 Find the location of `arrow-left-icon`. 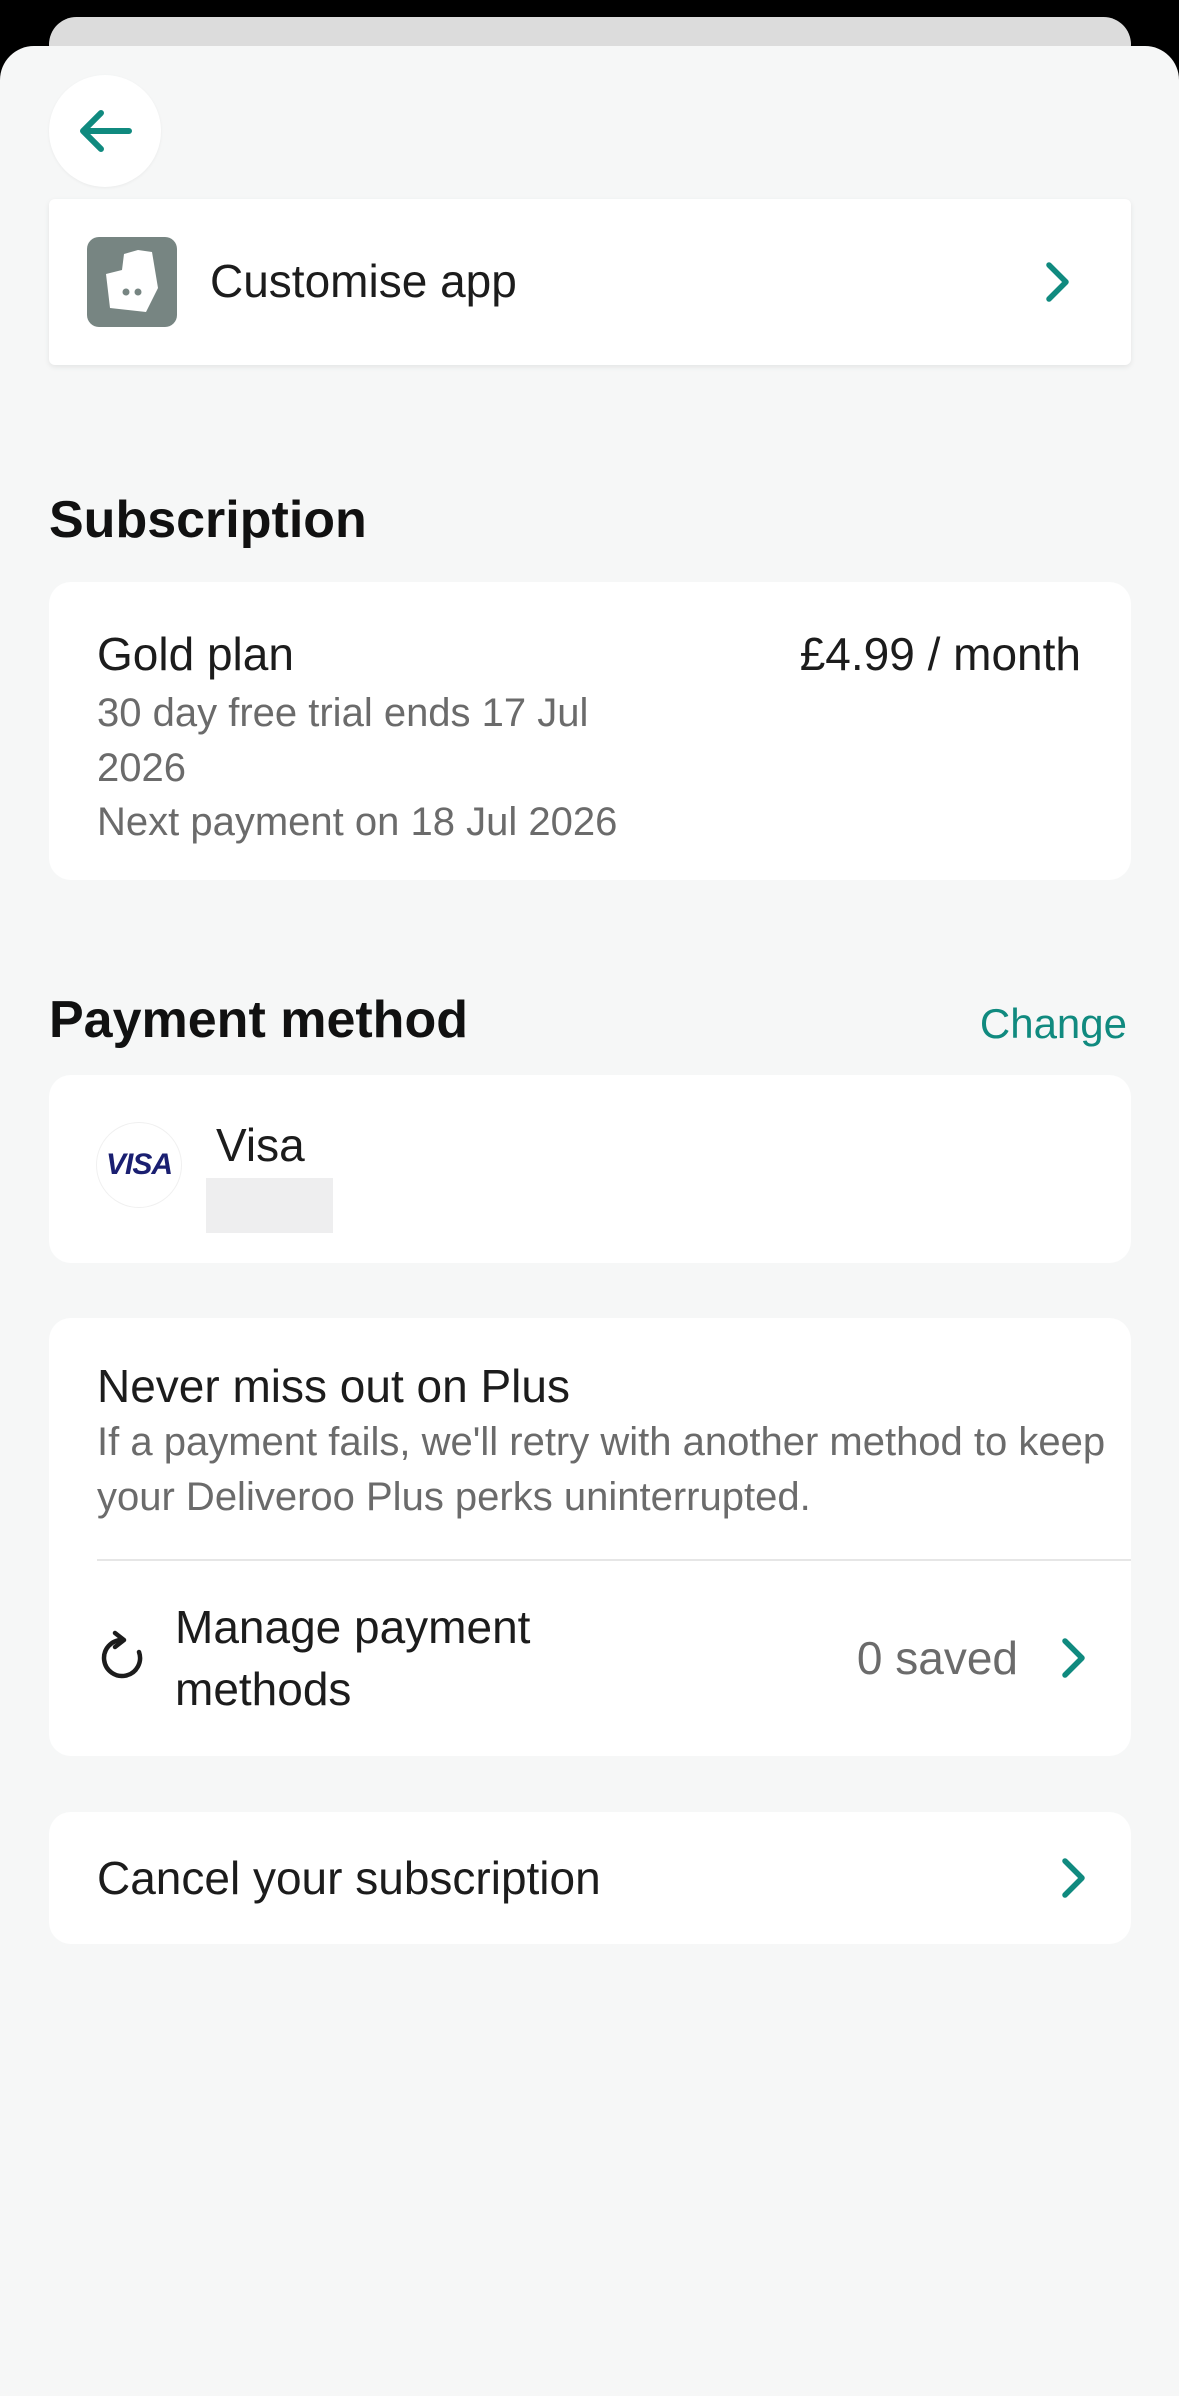

arrow-left-icon is located at coordinates (106, 131).